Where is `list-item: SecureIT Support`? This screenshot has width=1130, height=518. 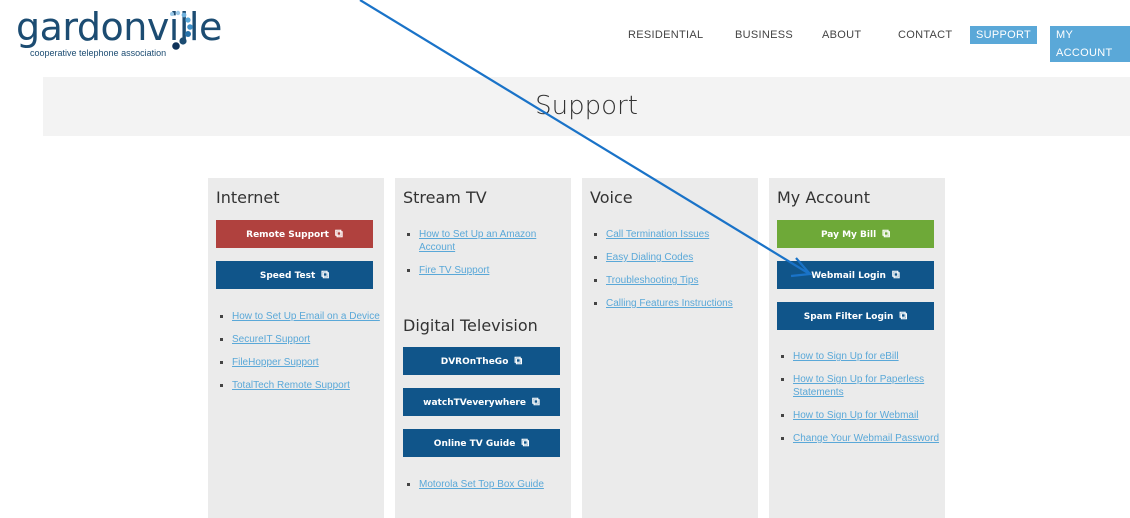 list-item: SecureIT Support is located at coordinates (307, 339).